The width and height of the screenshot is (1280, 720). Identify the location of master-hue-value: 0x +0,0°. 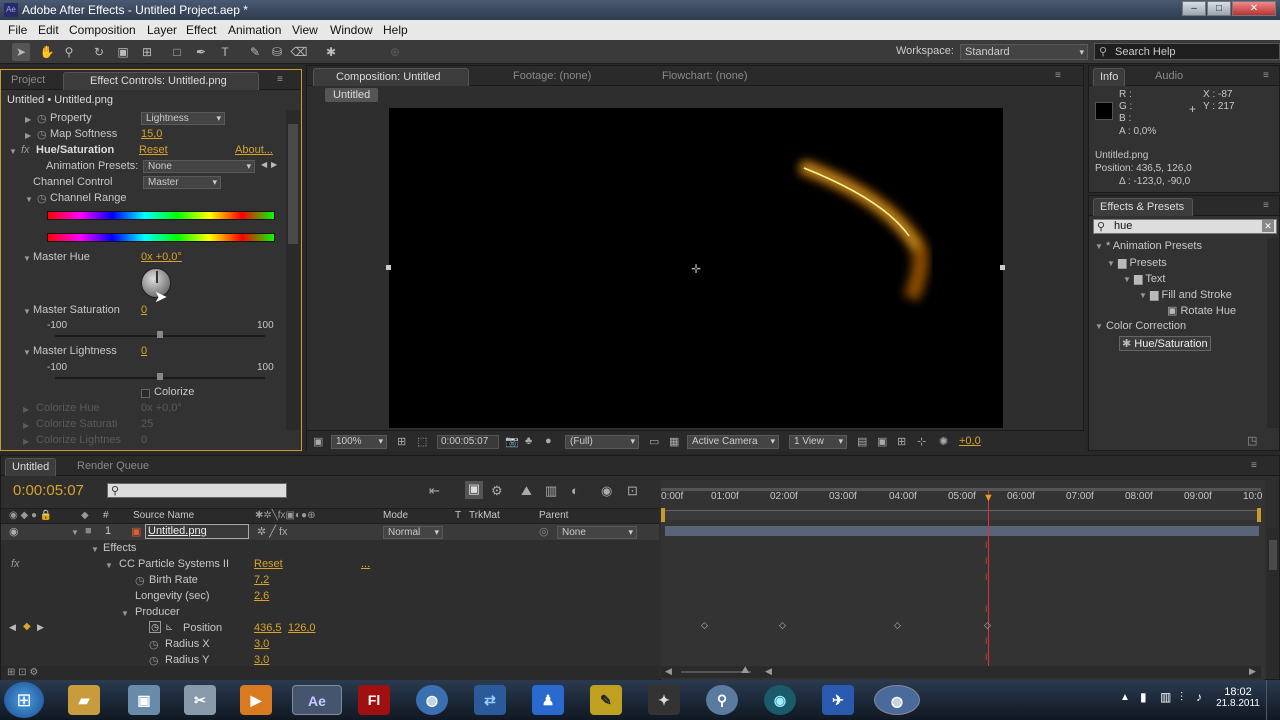
(161, 257).